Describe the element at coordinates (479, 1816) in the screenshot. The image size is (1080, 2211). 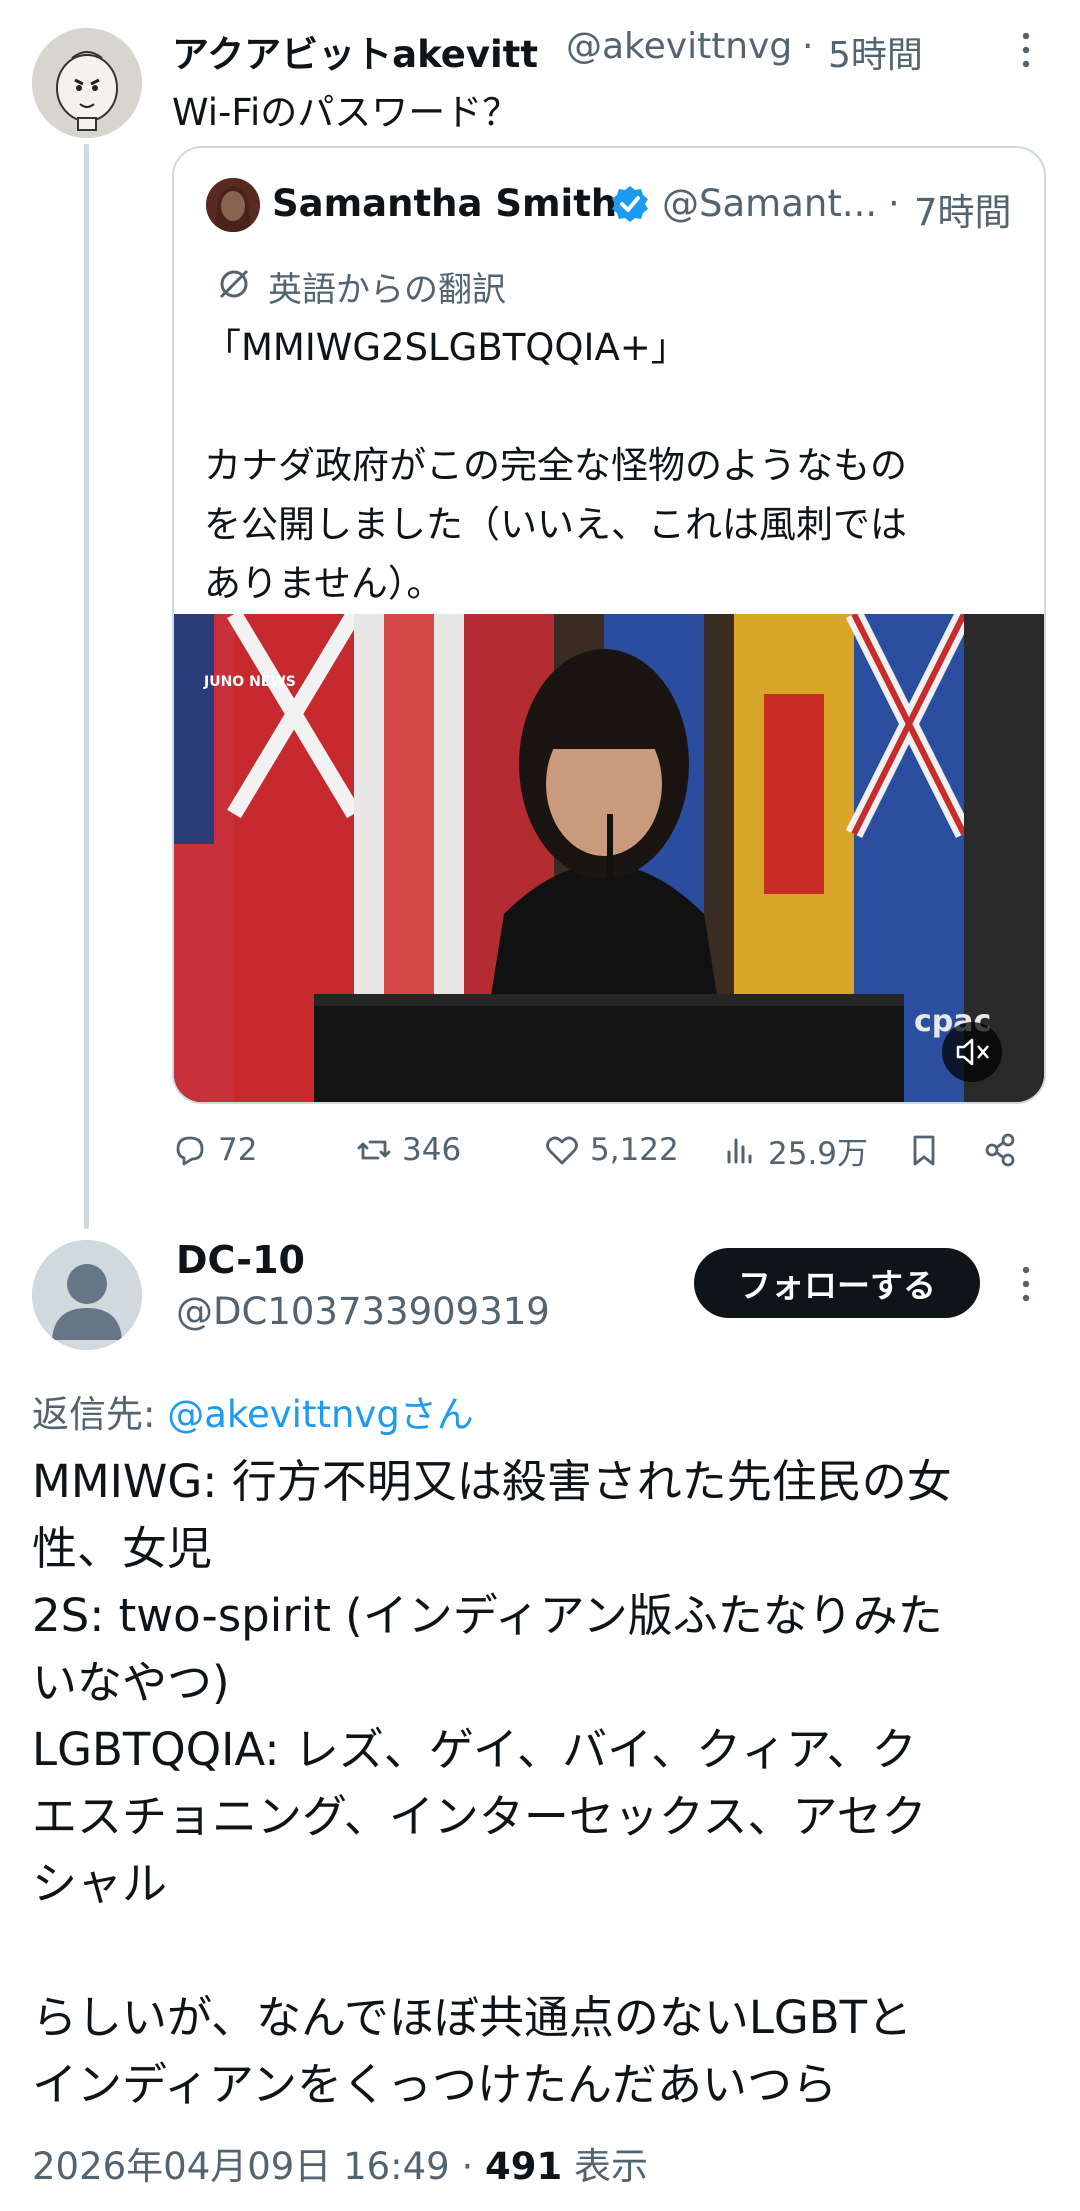
I see `reply-text-line: エスチョニング、インターセックス、アセク` at that location.